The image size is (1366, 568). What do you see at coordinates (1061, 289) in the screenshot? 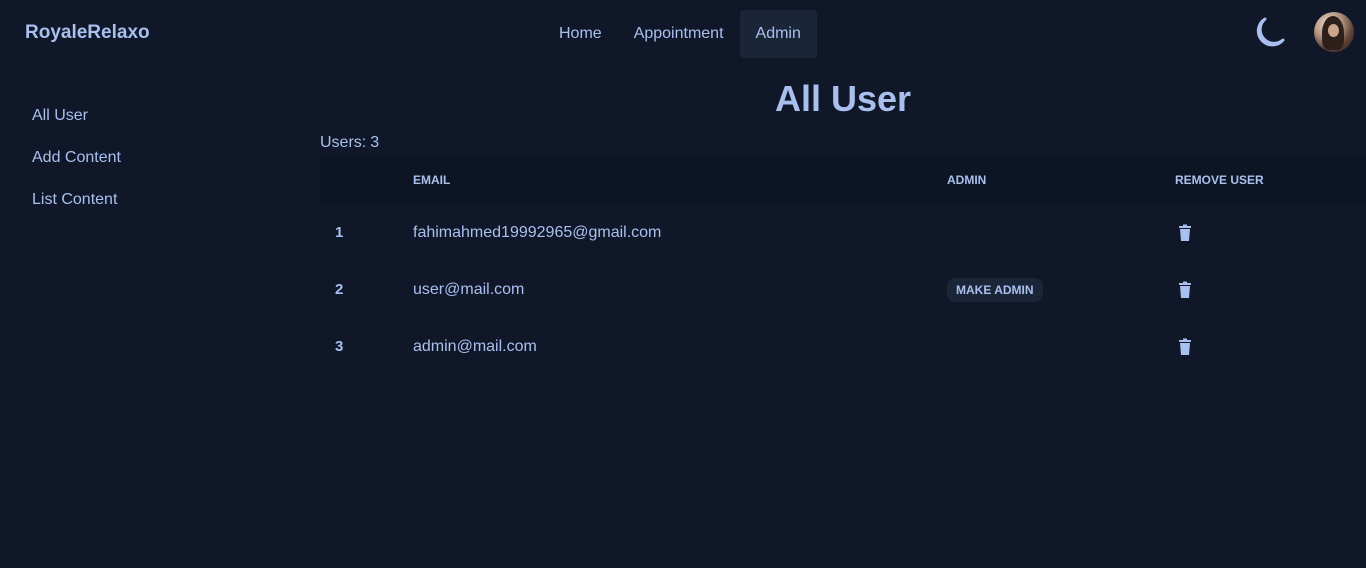
I see `row-admin-cell: Make Admin` at bounding box center [1061, 289].